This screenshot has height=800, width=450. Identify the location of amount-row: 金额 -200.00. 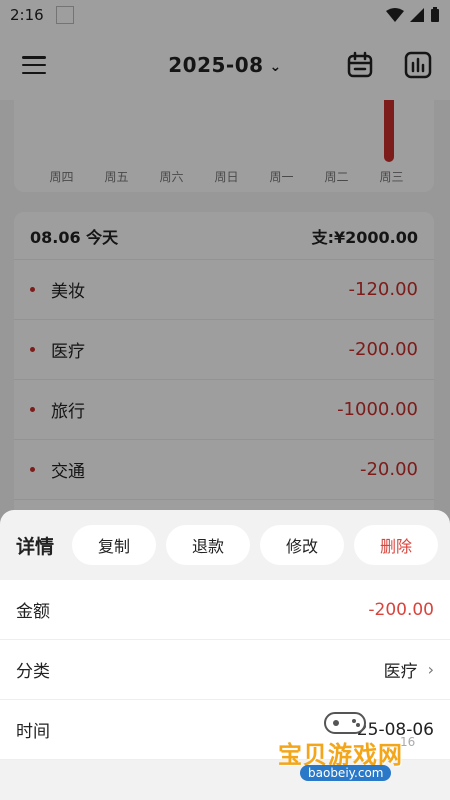
(225, 610).